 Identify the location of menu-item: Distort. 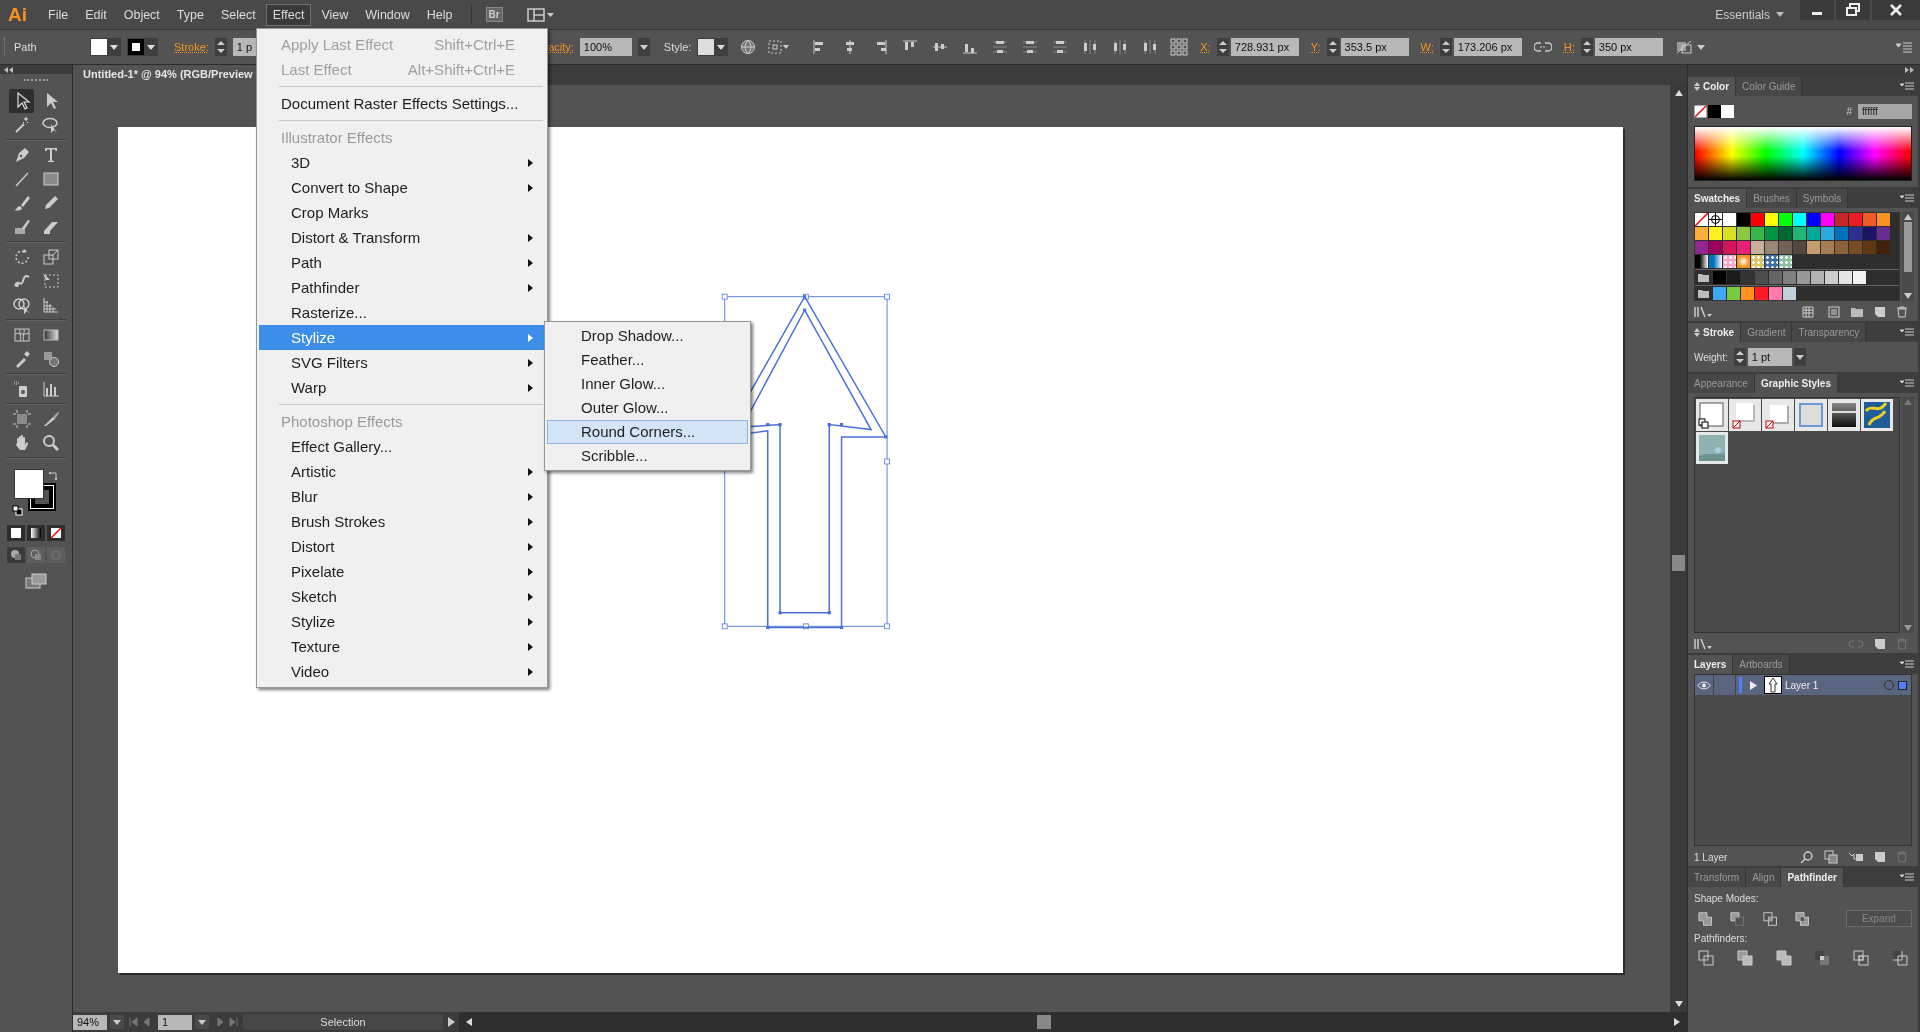
(402, 546).